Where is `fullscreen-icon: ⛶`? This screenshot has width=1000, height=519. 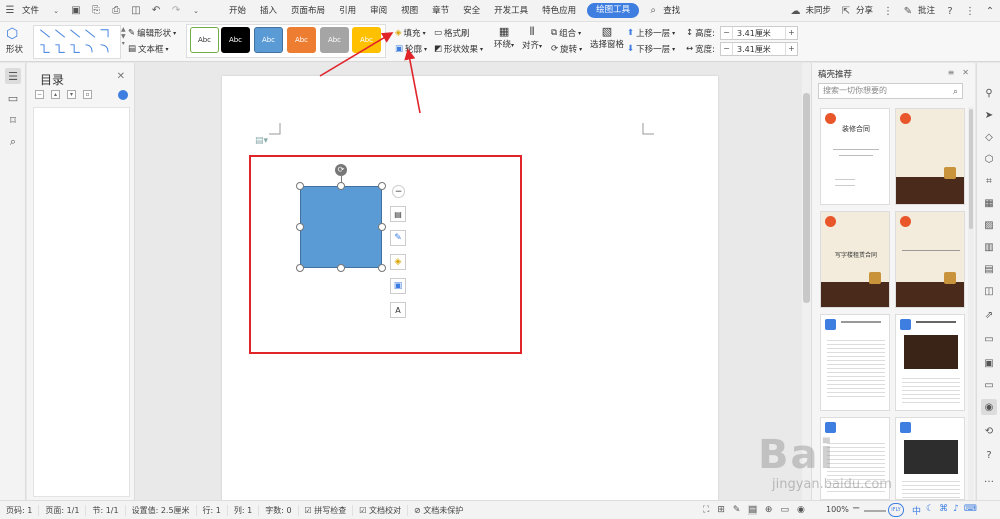 fullscreen-icon: ⛶ is located at coordinates (706, 510).